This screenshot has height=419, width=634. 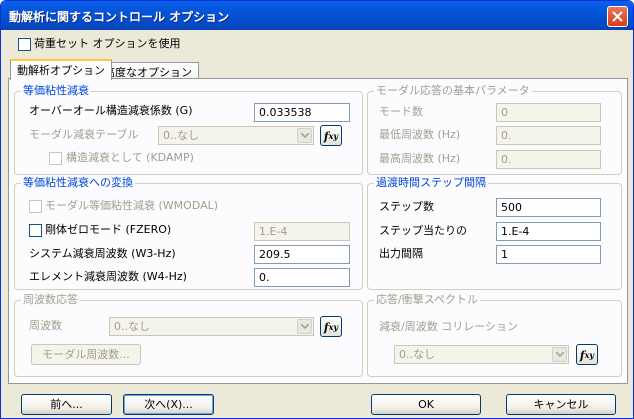 I want to click on steps-label: ステップ数, so click(x=406, y=206).